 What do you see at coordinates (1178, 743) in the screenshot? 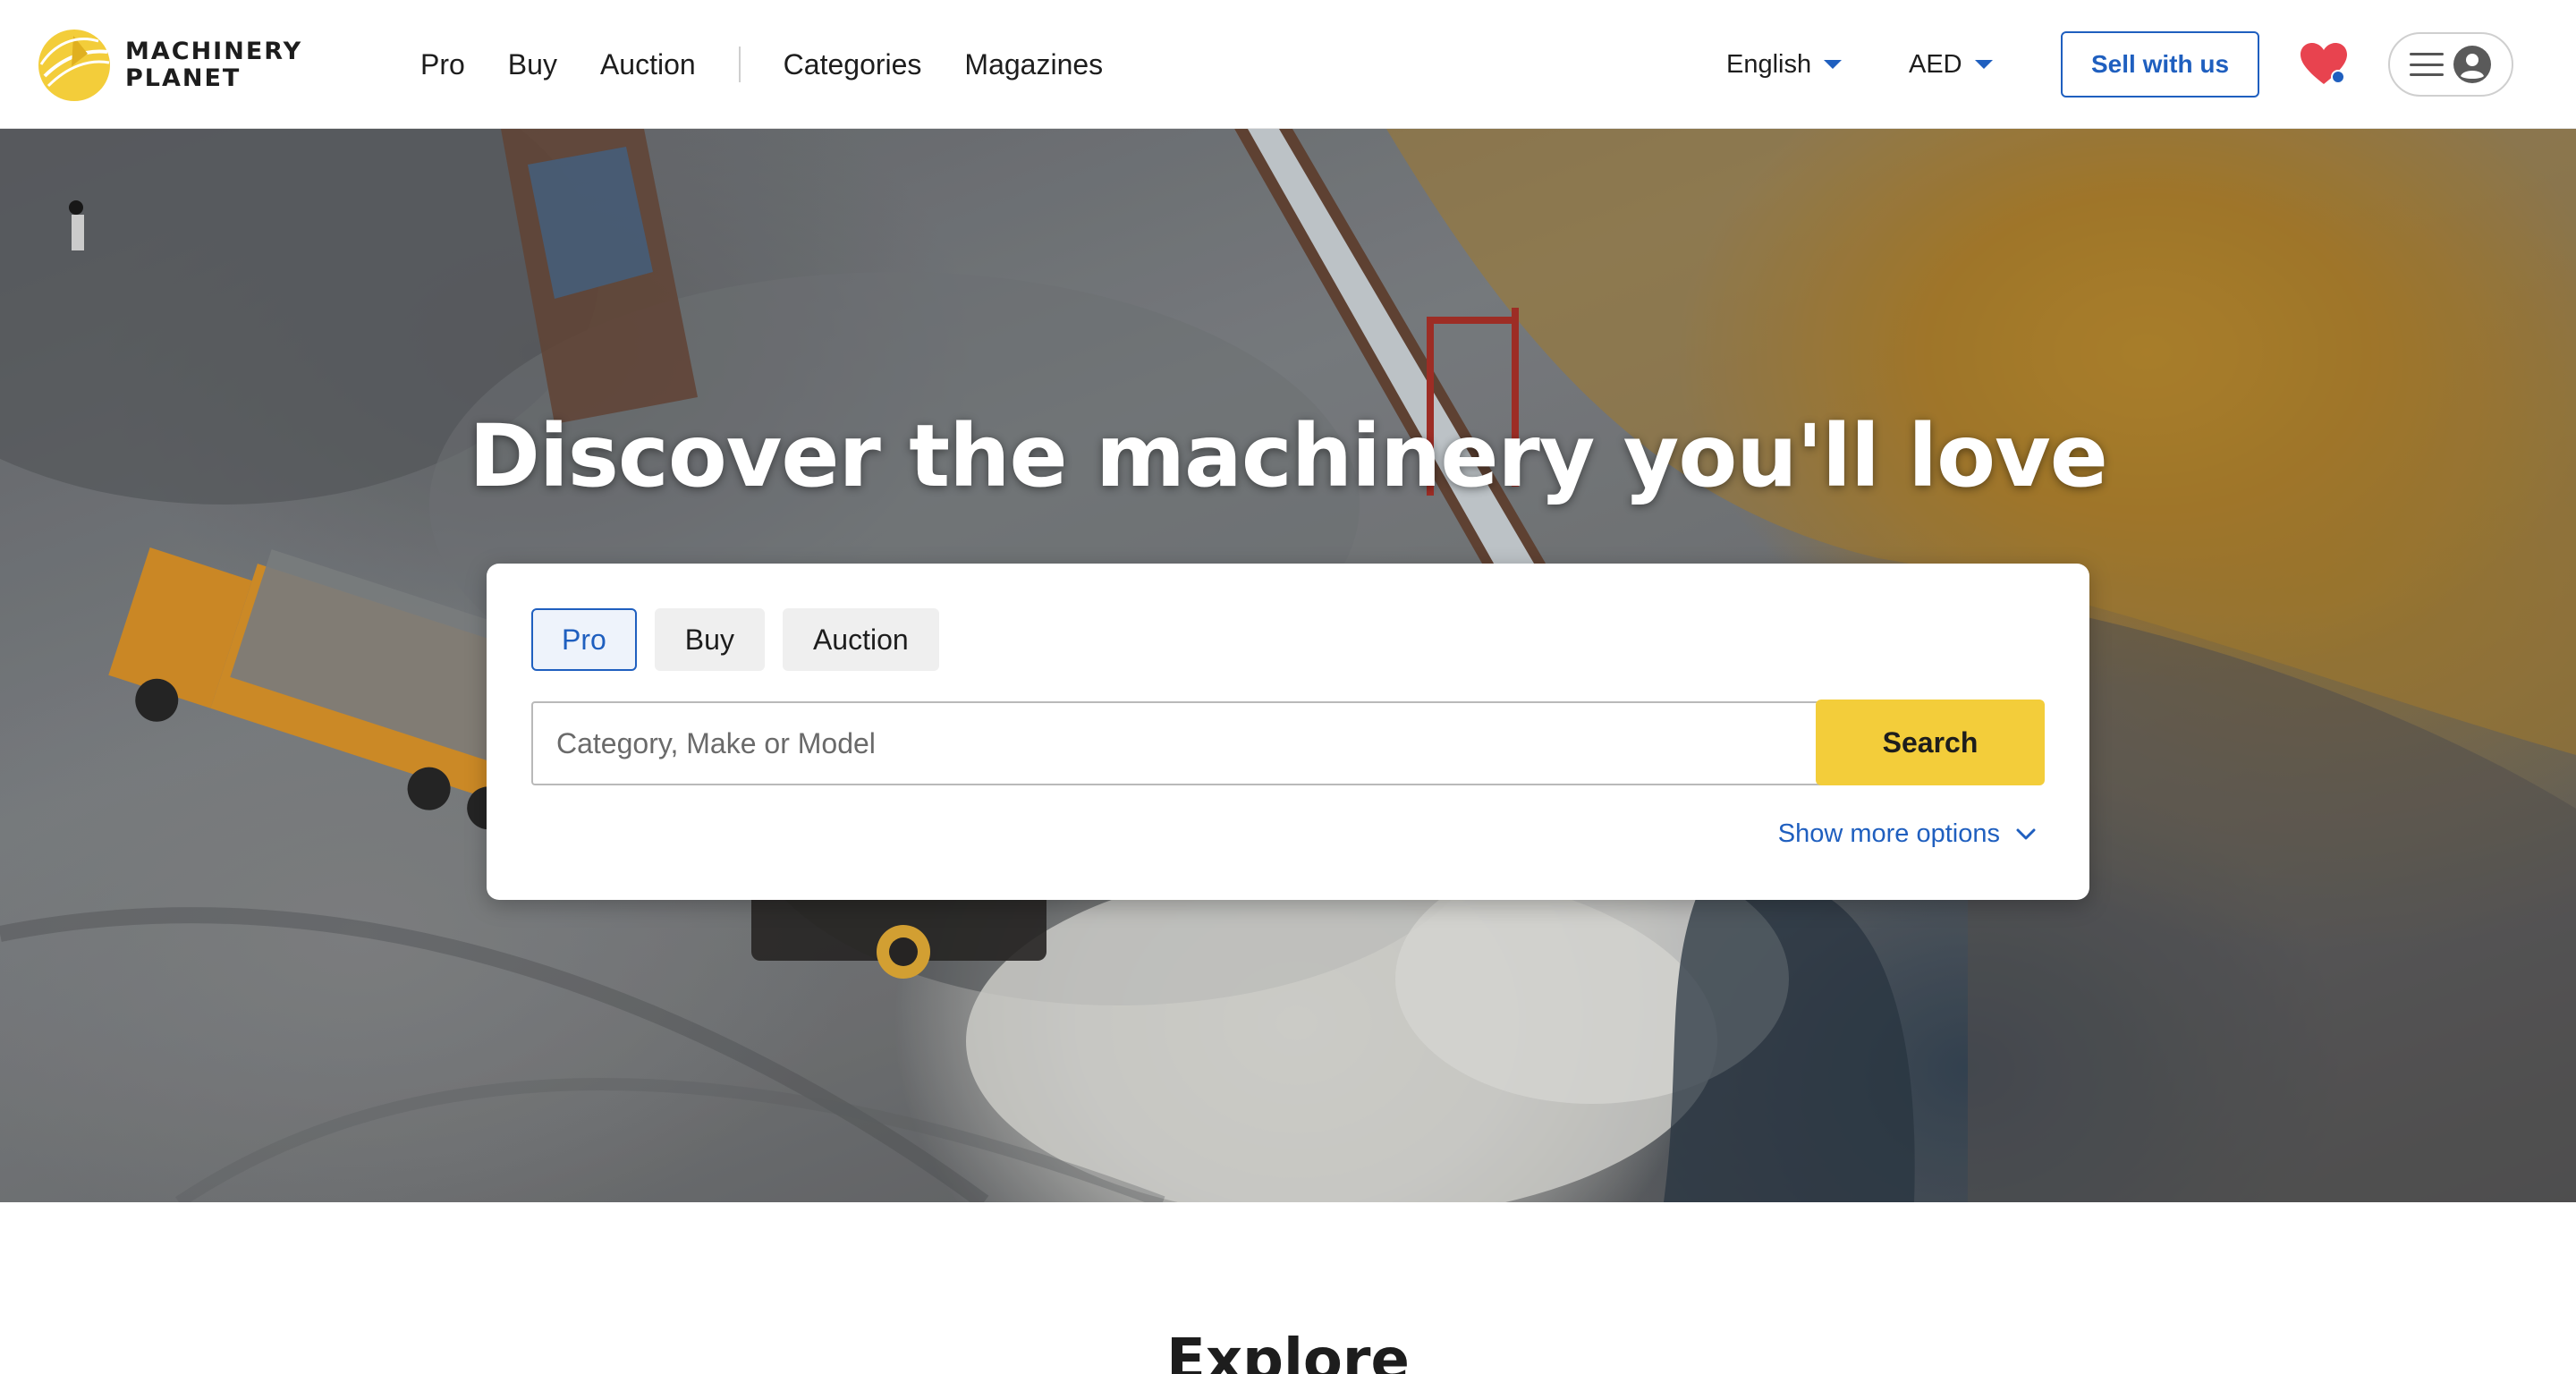
I see `search-input` at bounding box center [1178, 743].